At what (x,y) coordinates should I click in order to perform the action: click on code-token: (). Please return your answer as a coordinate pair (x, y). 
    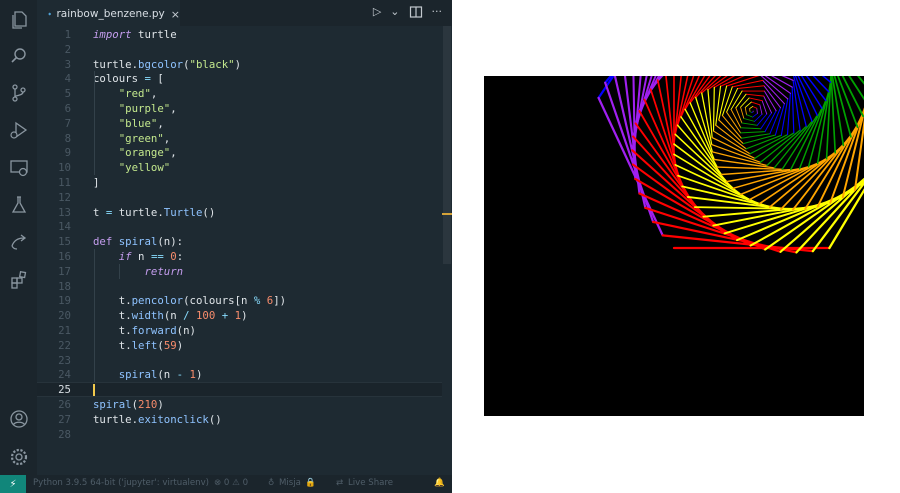
    Looking at the image, I should click on (209, 212).